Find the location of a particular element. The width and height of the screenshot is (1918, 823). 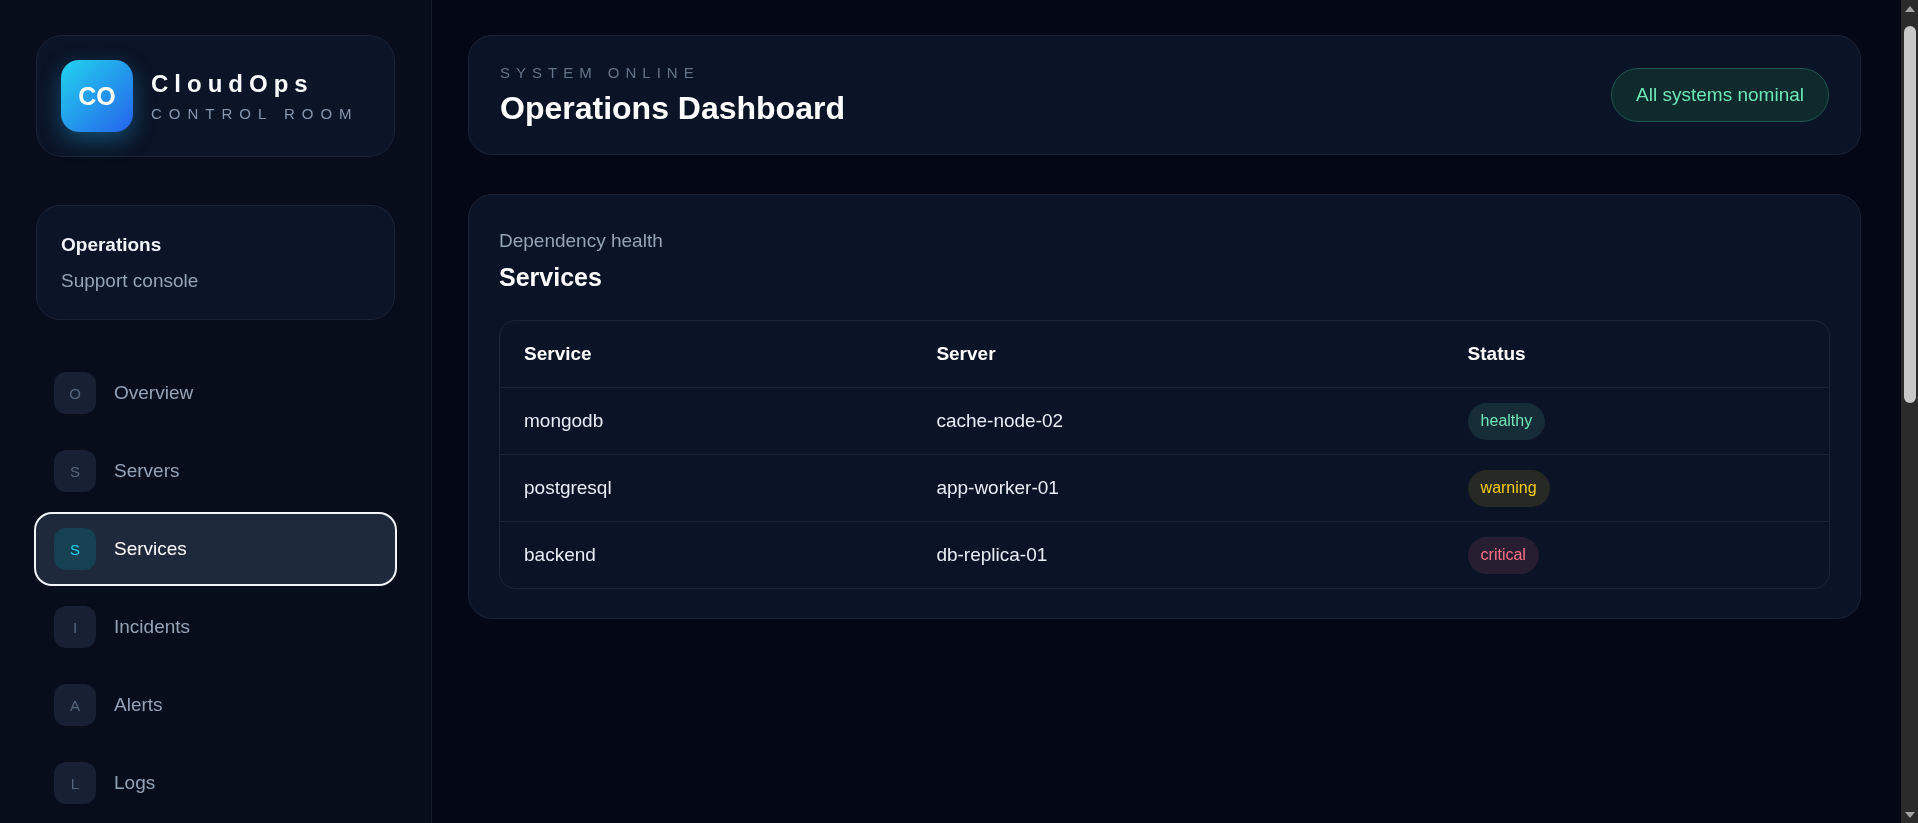

panel-subtitle: Dependency health is located at coordinates (581, 241).